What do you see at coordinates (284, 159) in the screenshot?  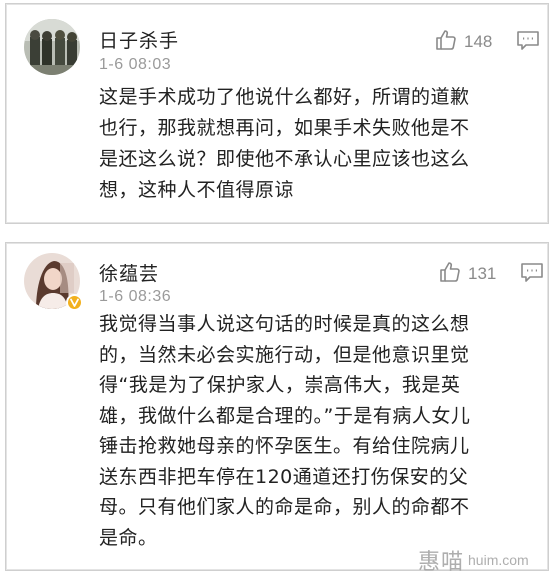 I see `text-line: 是还这么说？即使他不承认心里应该也这么` at bounding box center [284, 159].